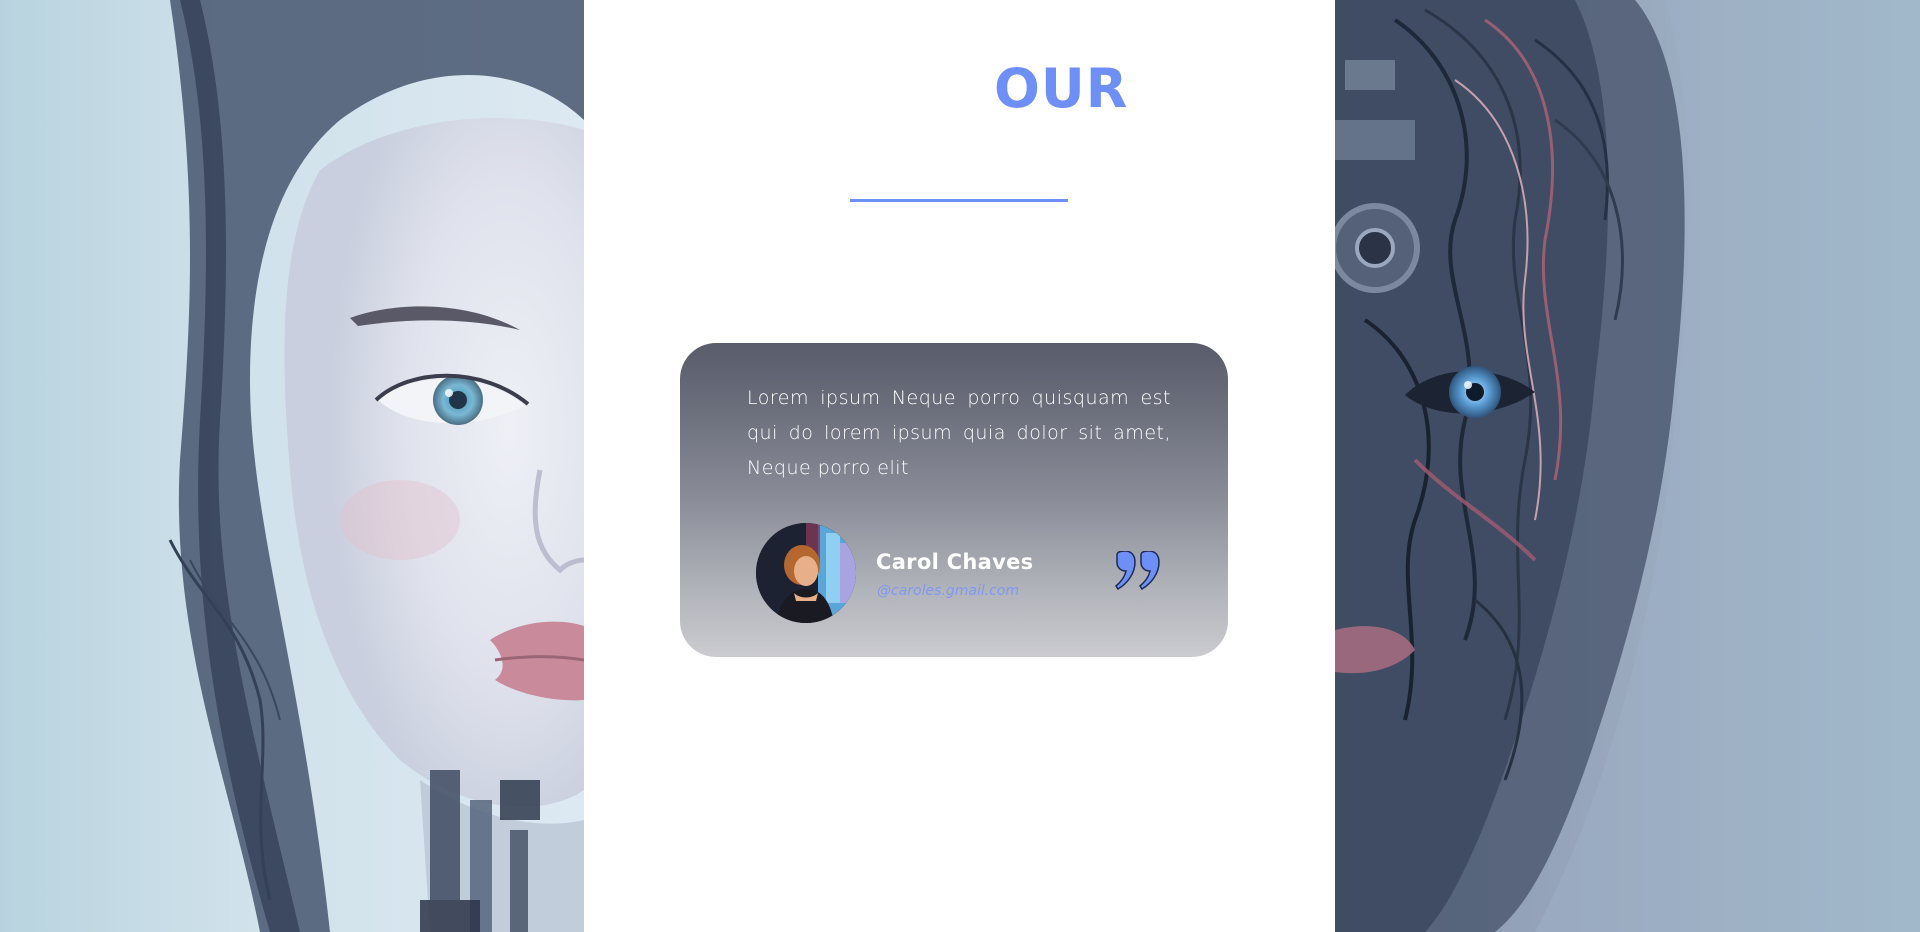 Image resolution: width=1920 pixels, height=932 pixels. Describe the element at coordinates (948, 591) in the screenshot. I see `author-email: @caroles.gmail.com` at that location.